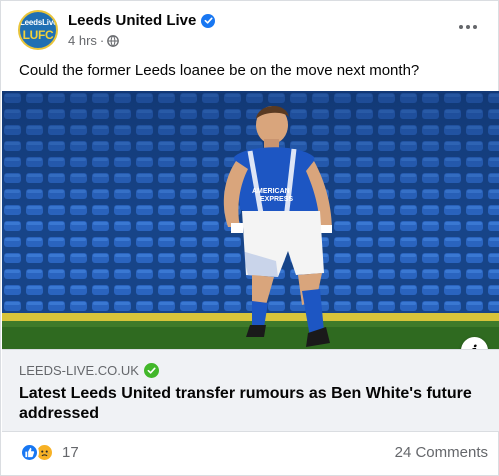 The image size is (499, 476). What do you see at coordinates (49, 452) in the screenshot?
I see `reactions-summary: 17` at bounding box center [49, 452].